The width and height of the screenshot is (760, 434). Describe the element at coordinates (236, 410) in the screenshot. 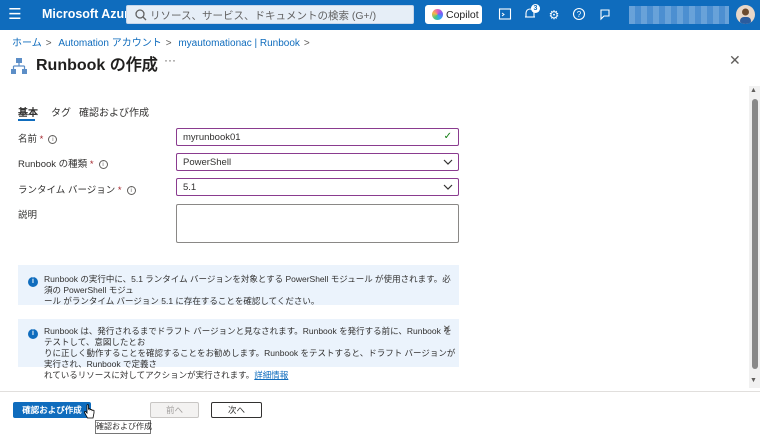

I see `next-button: 次へ` at that location.